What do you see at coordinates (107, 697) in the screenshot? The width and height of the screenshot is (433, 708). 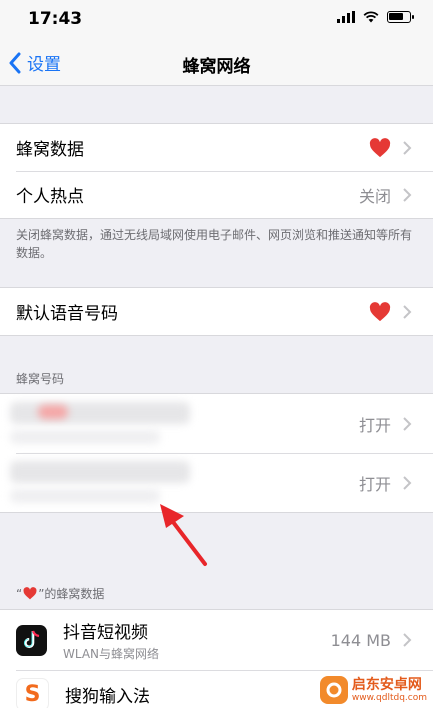 I see `app-name: 搜狗输入法` at bounding box center [107, 697].